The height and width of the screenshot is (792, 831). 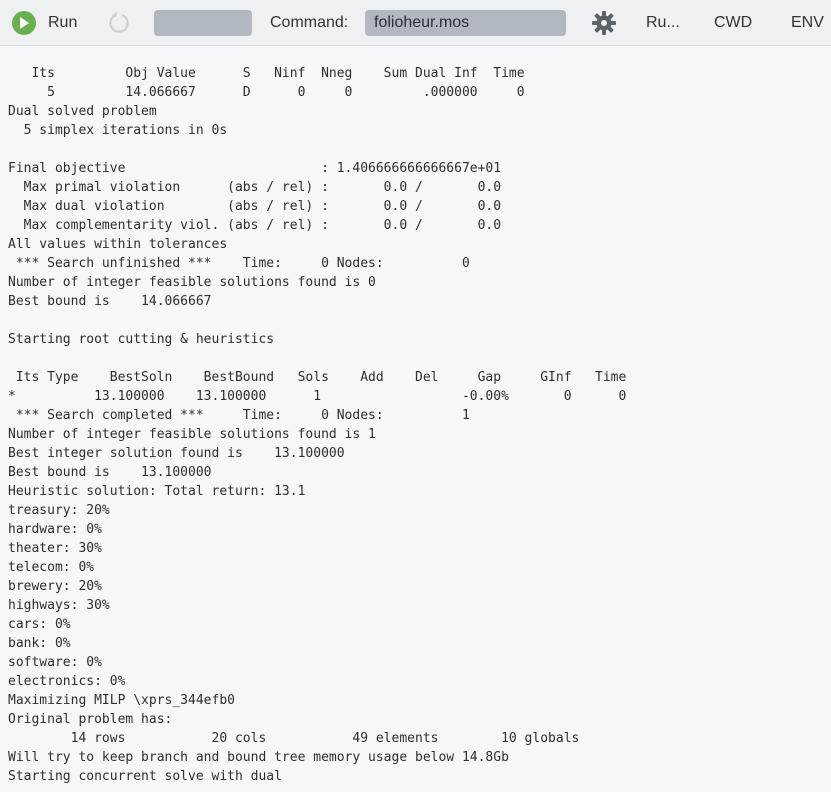 I want to click on console-line: highways: 30%, so click(x=59, y=605).